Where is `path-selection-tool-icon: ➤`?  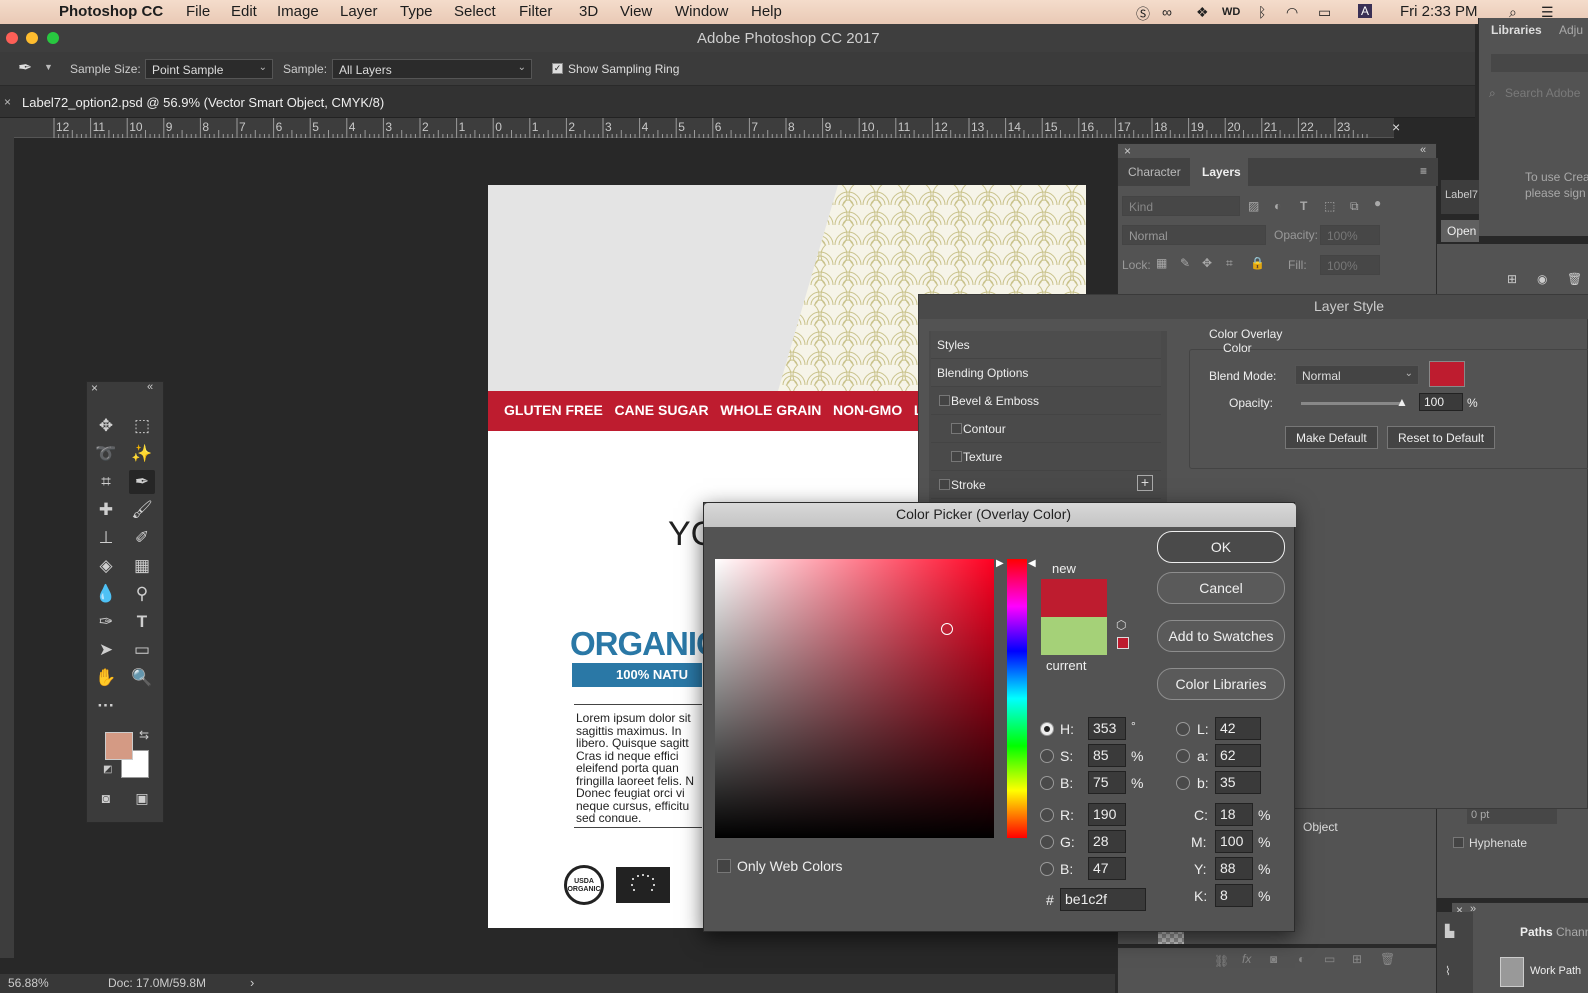 path-selection-tool-icon: ➤ is located at coordinates (106, 650).